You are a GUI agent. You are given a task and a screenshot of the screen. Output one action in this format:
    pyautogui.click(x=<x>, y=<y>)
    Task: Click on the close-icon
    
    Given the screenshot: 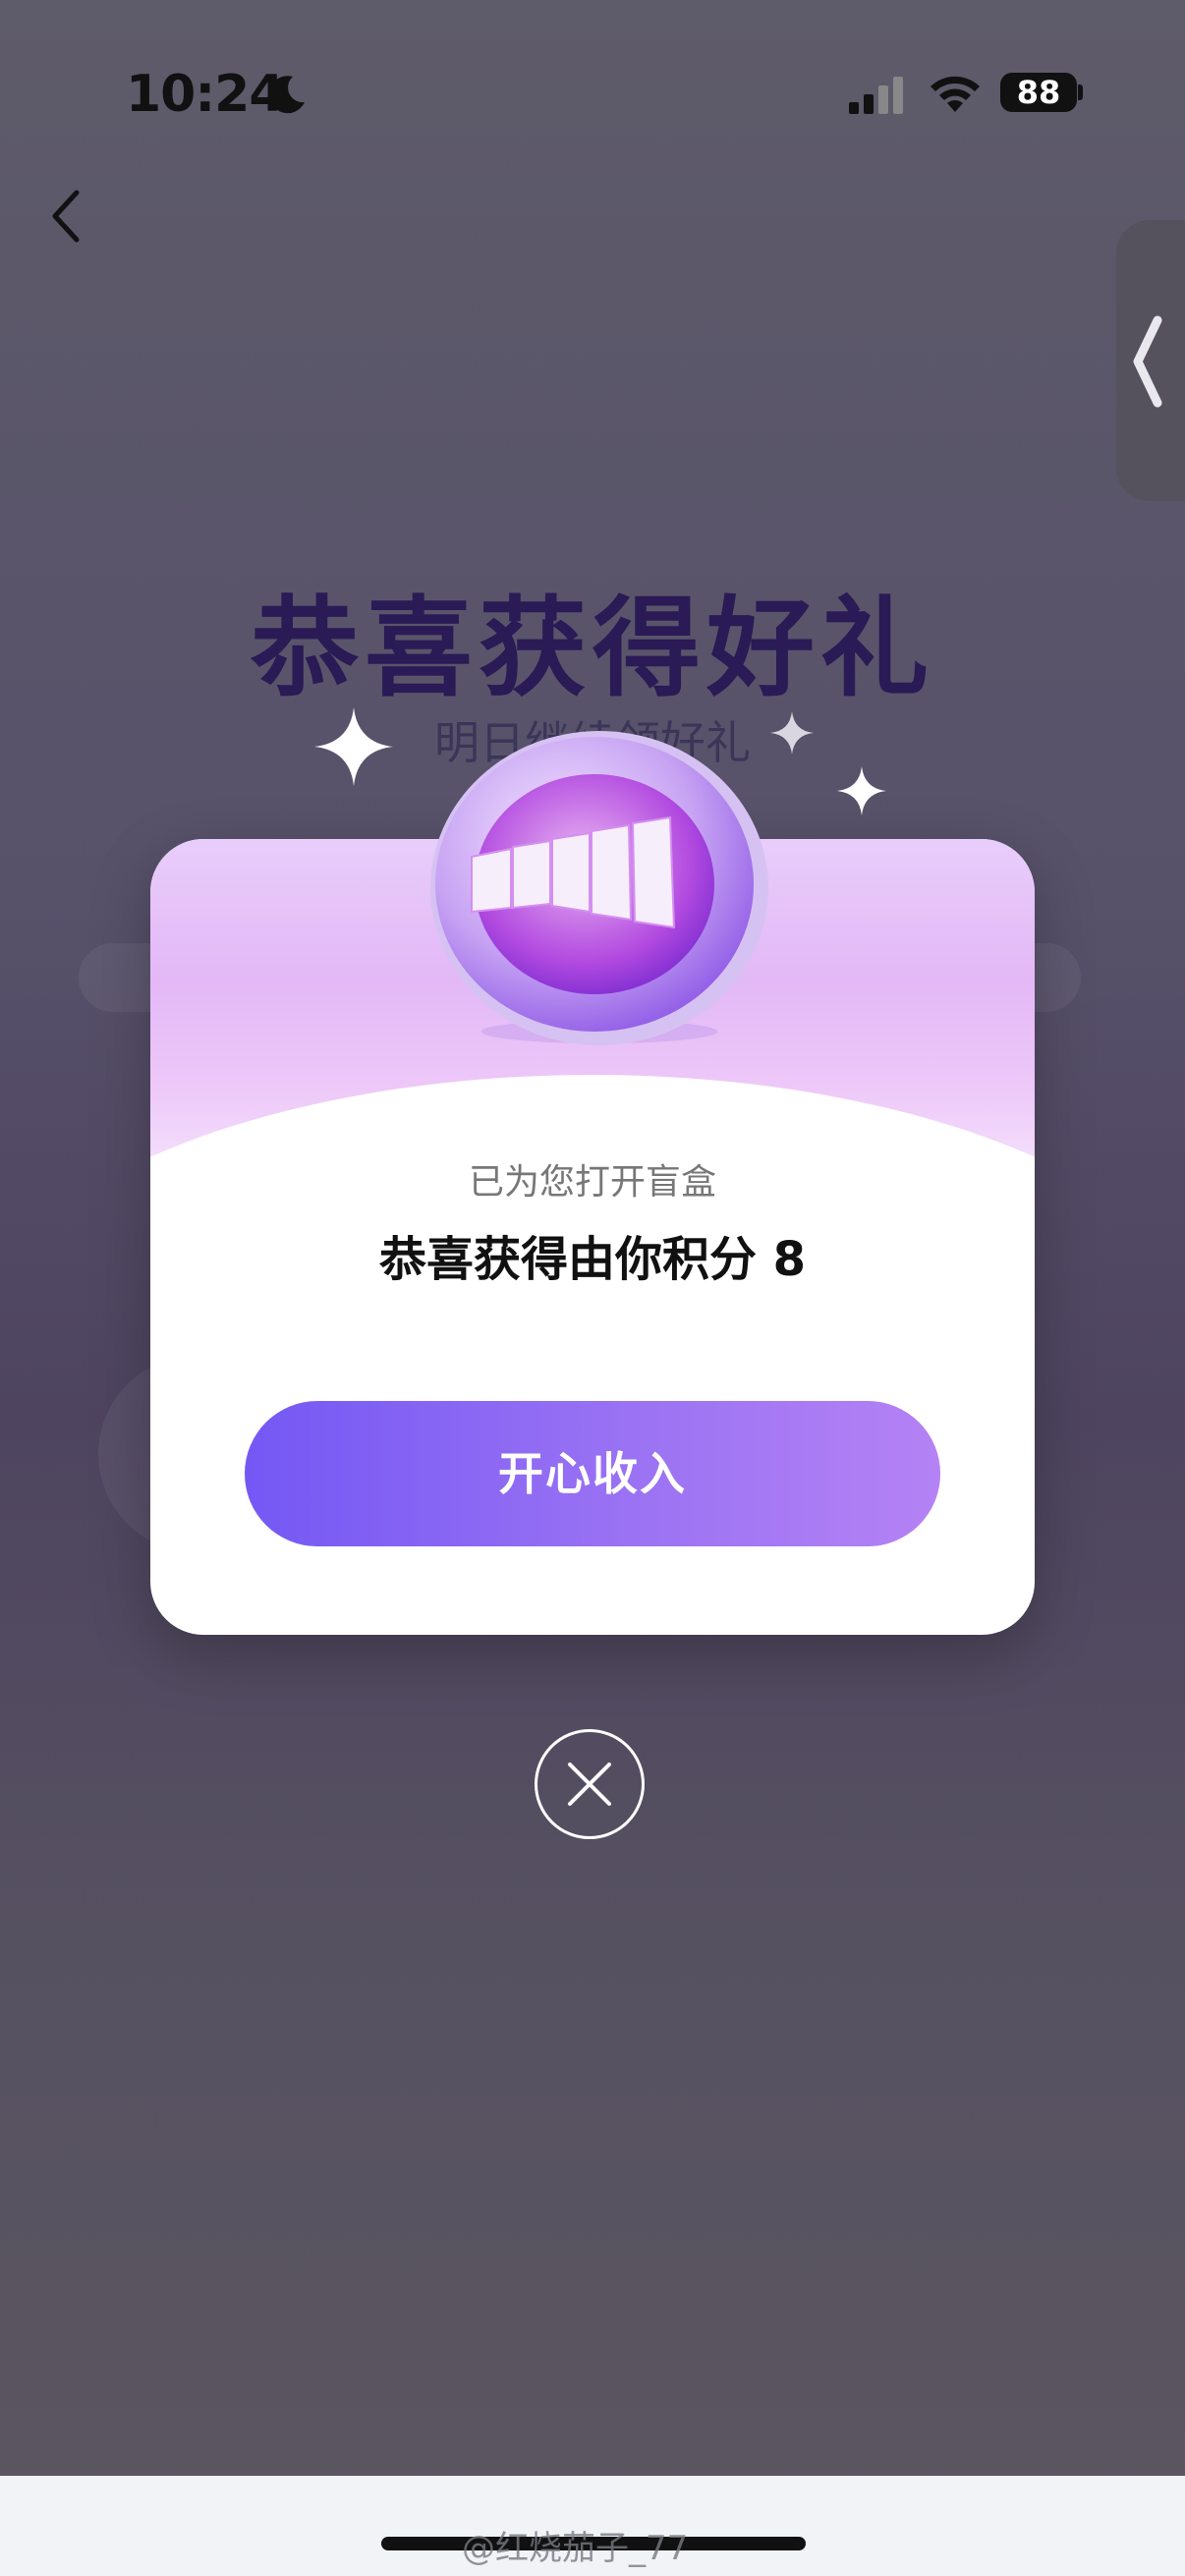 What is the action you would take?
    pyautogui.click(x=590, y=1784)
    